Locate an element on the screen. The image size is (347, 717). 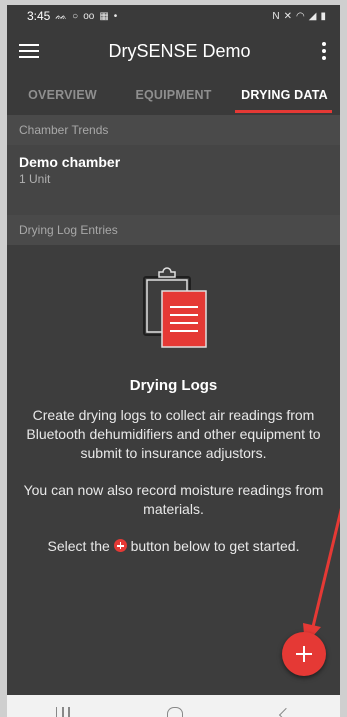
android-nav-bar is located at coordinates (173, 706).